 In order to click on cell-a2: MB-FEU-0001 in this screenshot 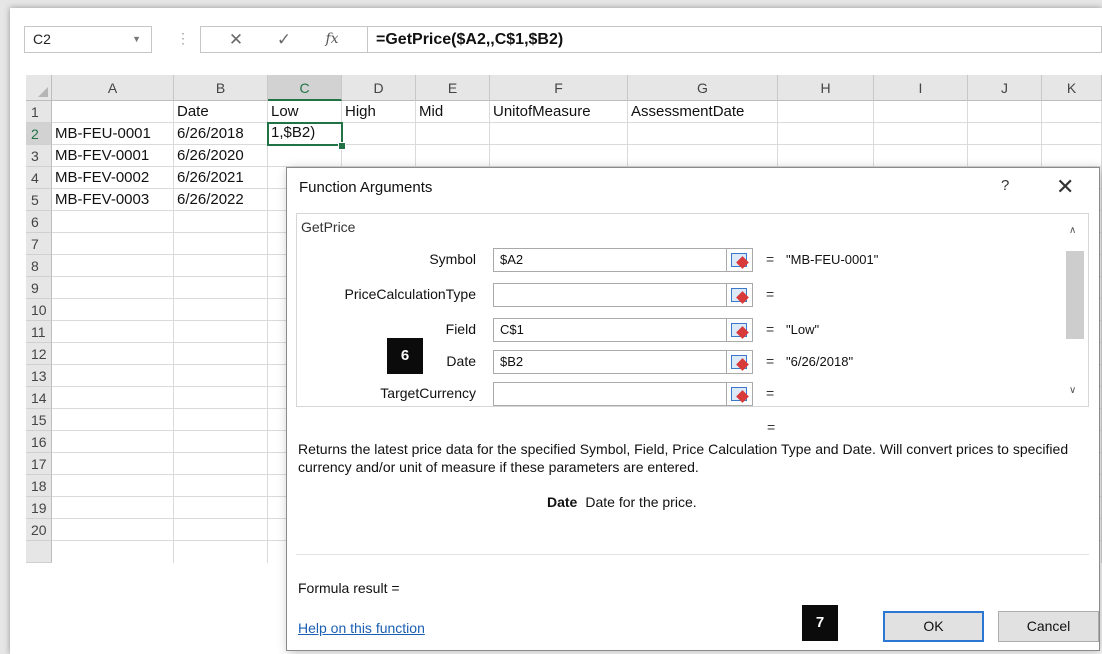, I will do `click(113, 134)`.